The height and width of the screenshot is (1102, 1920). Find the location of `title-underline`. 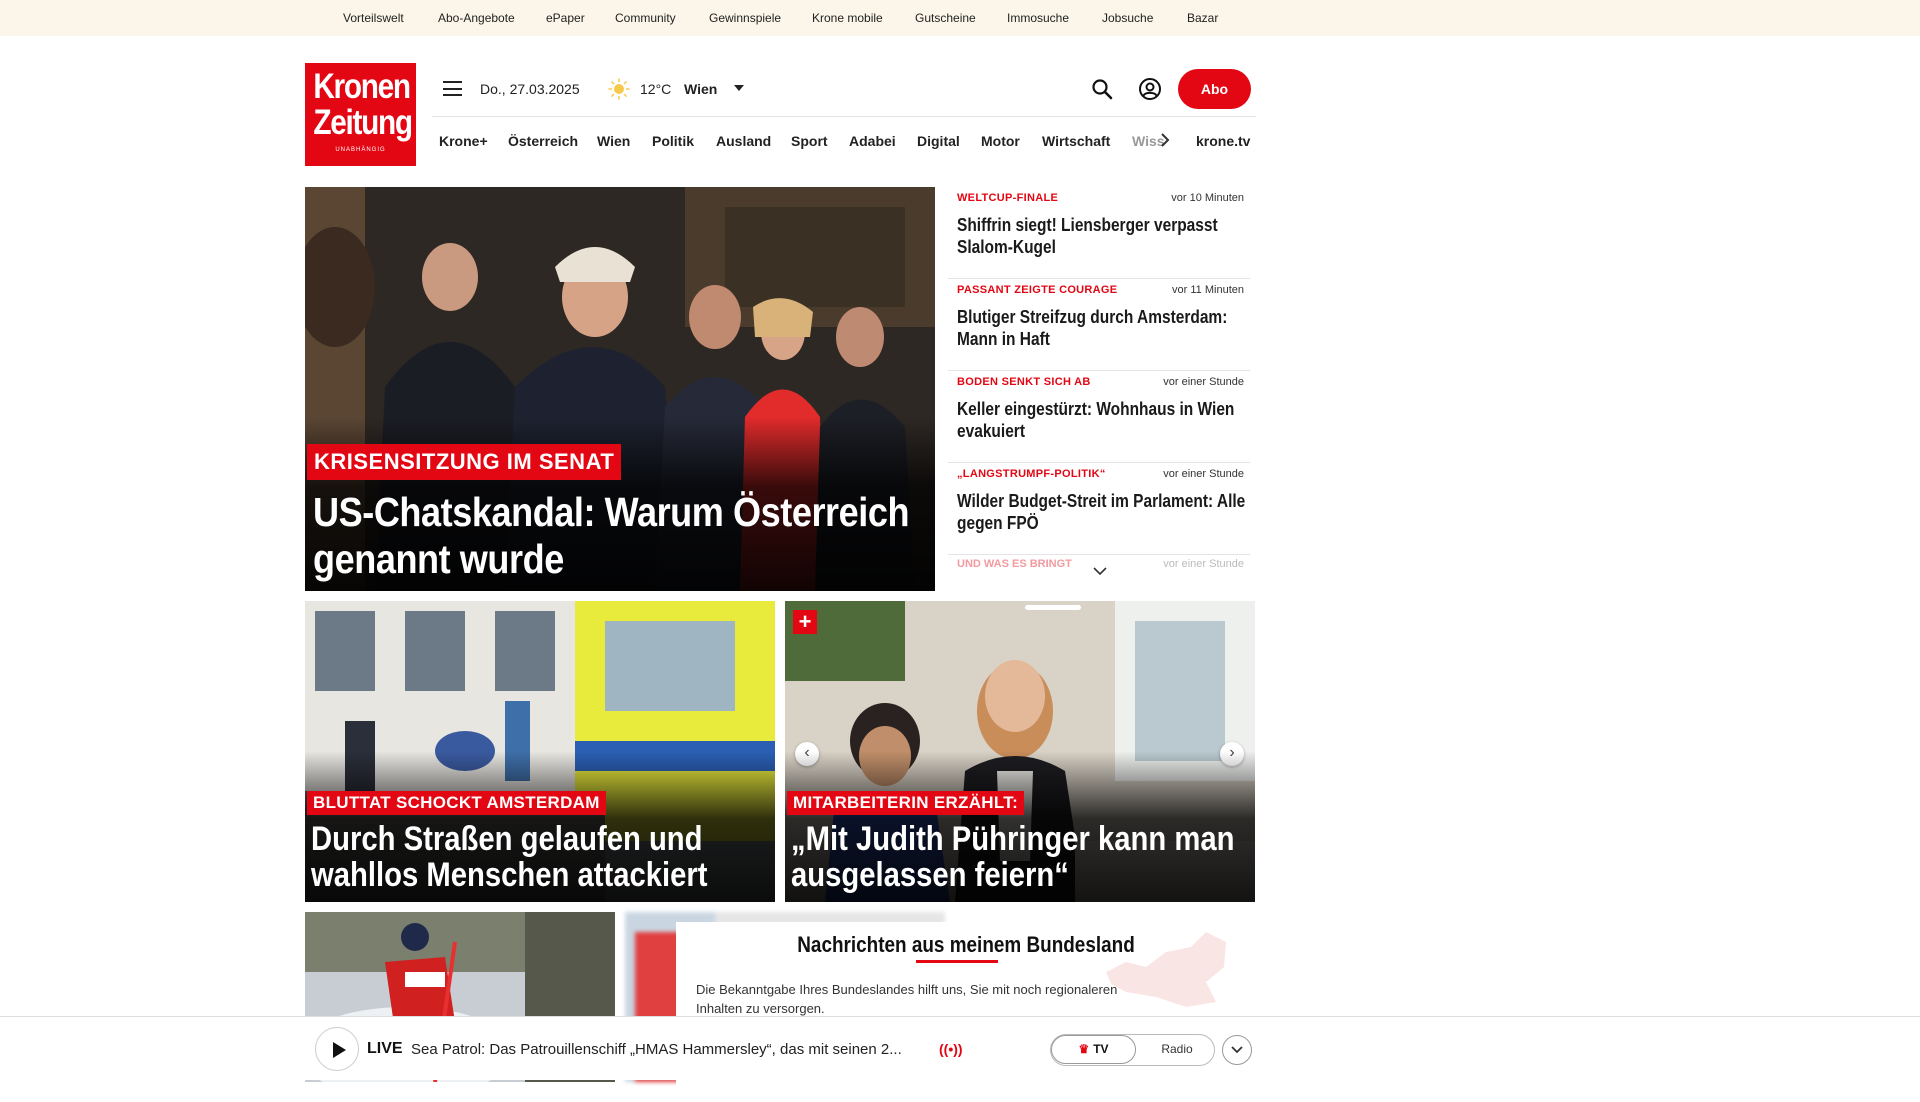

title-underline is located at coordinates (957, 961).